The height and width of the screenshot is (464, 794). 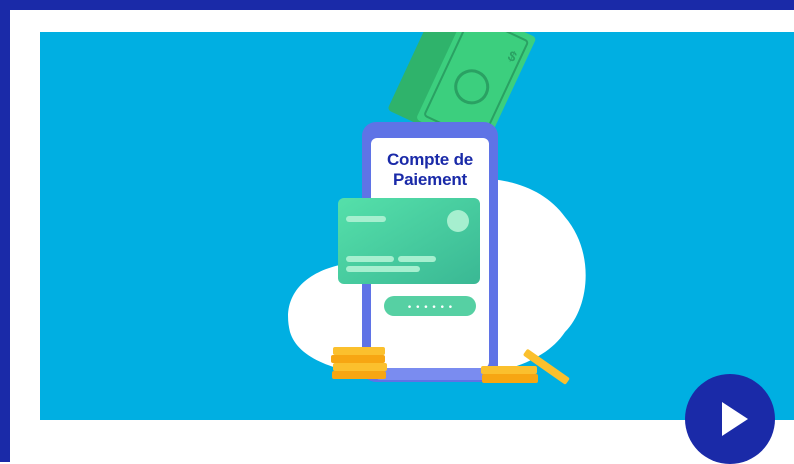 I want to click on phone-title: Compte de Paiement, so click(x=430, y=170).